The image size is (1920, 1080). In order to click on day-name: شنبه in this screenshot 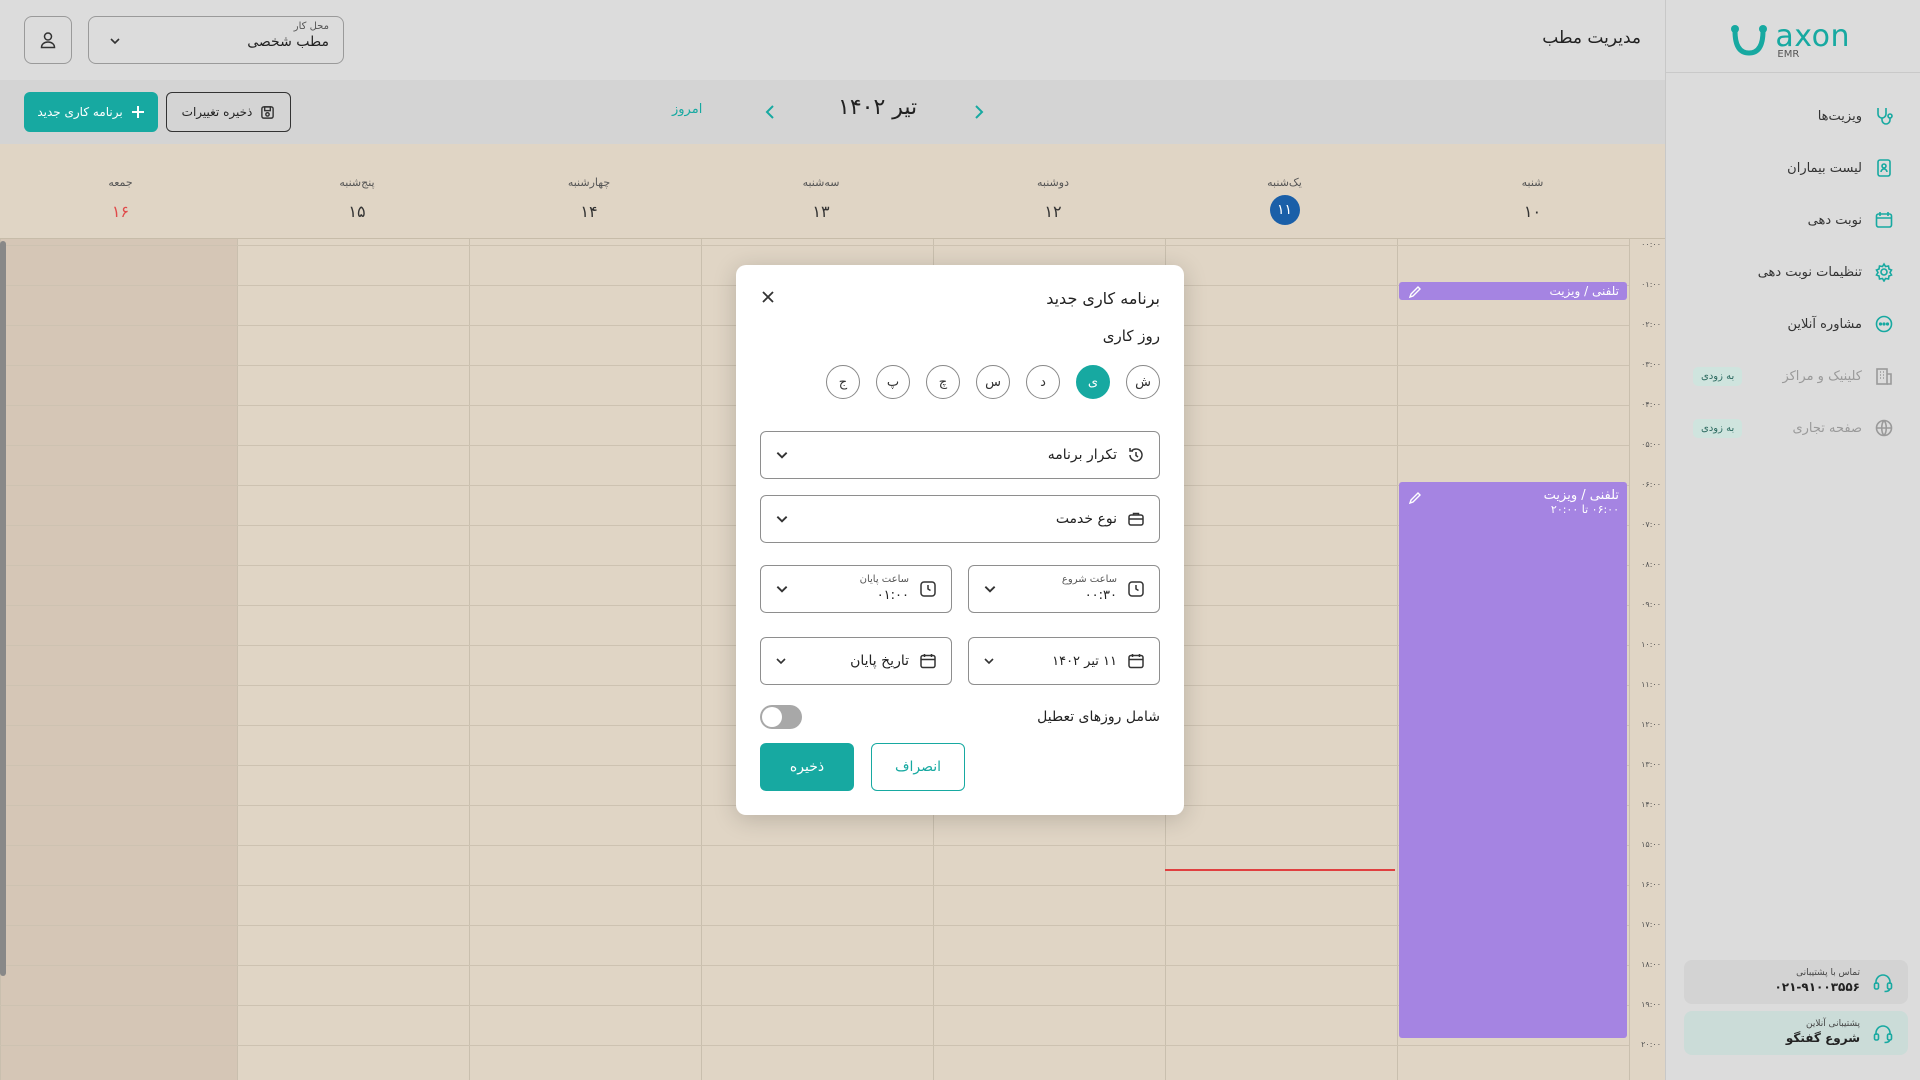, I will do `click(1532, 182)`.